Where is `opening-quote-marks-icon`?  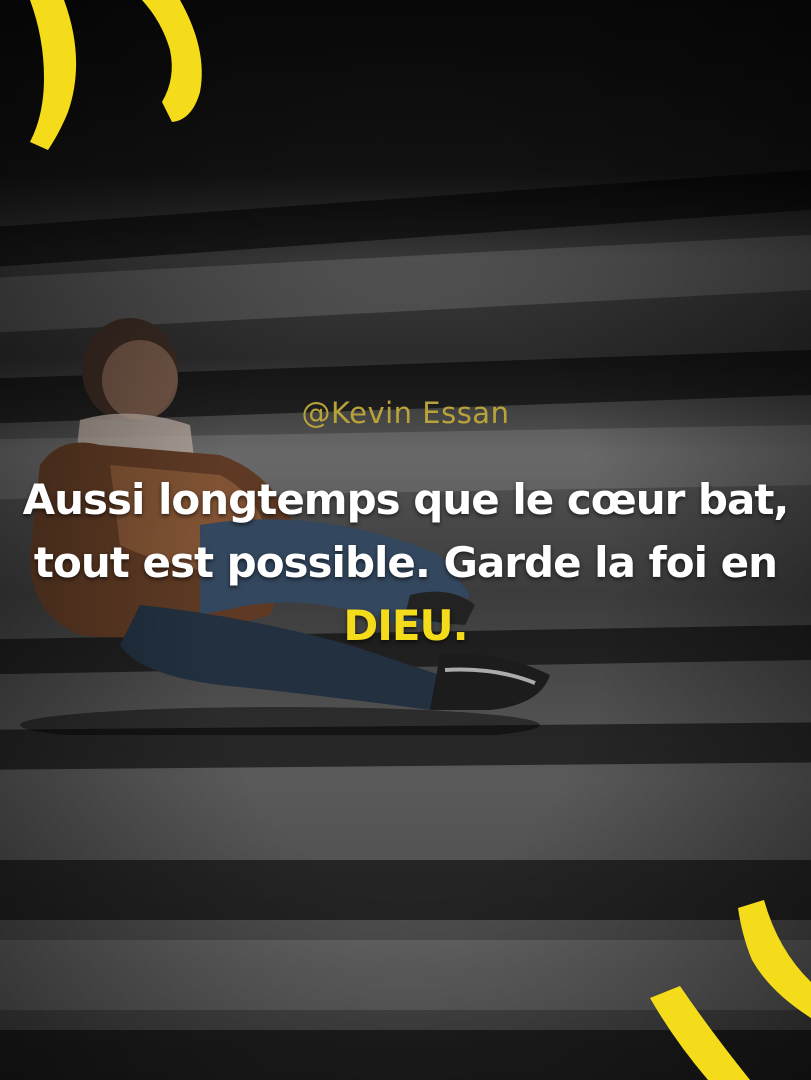 opening-quote-marks-icon is located at coordinates (116, 75).